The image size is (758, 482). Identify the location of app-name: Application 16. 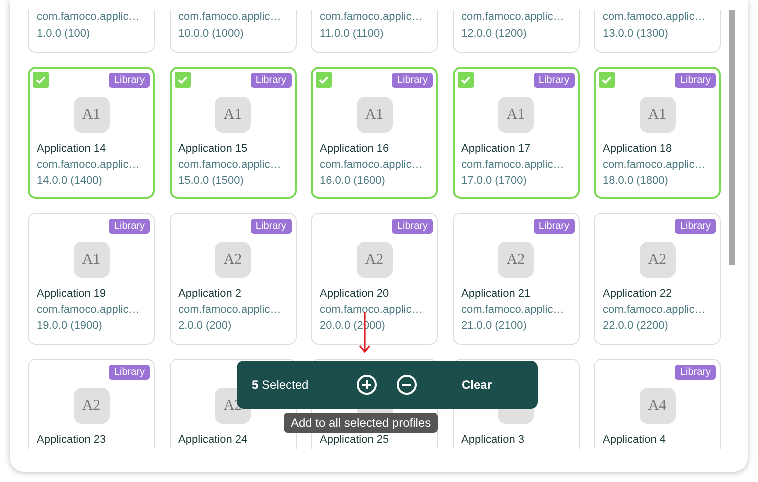
(355, 149).